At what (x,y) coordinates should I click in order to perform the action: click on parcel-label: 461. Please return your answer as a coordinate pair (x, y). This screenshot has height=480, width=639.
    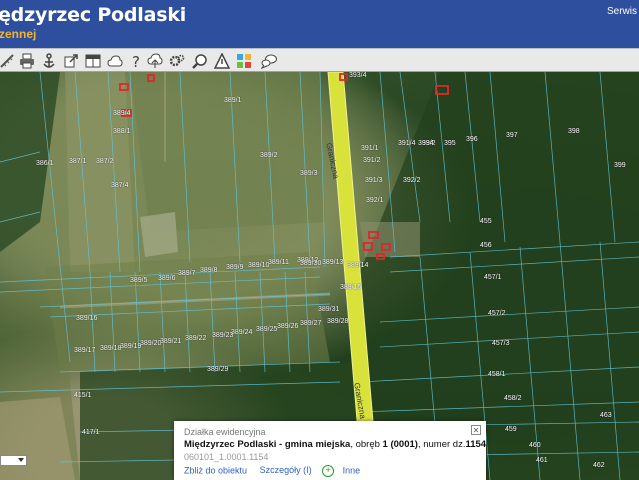
    Looking at the image, I should click on (542, 460).